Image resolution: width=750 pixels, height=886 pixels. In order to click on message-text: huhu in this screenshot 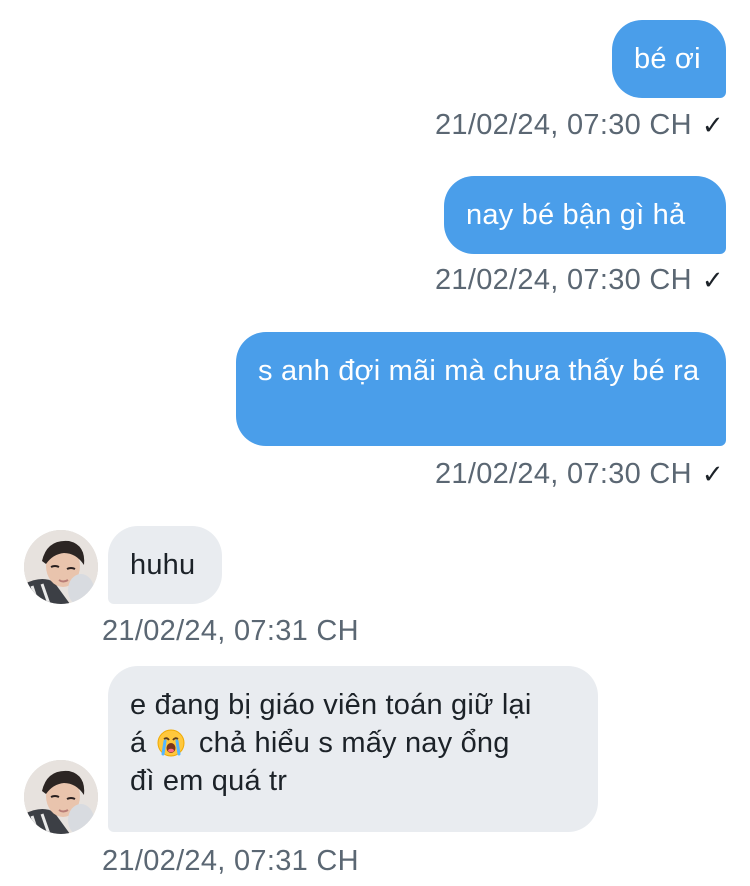, I will do `click(163, 565)`.